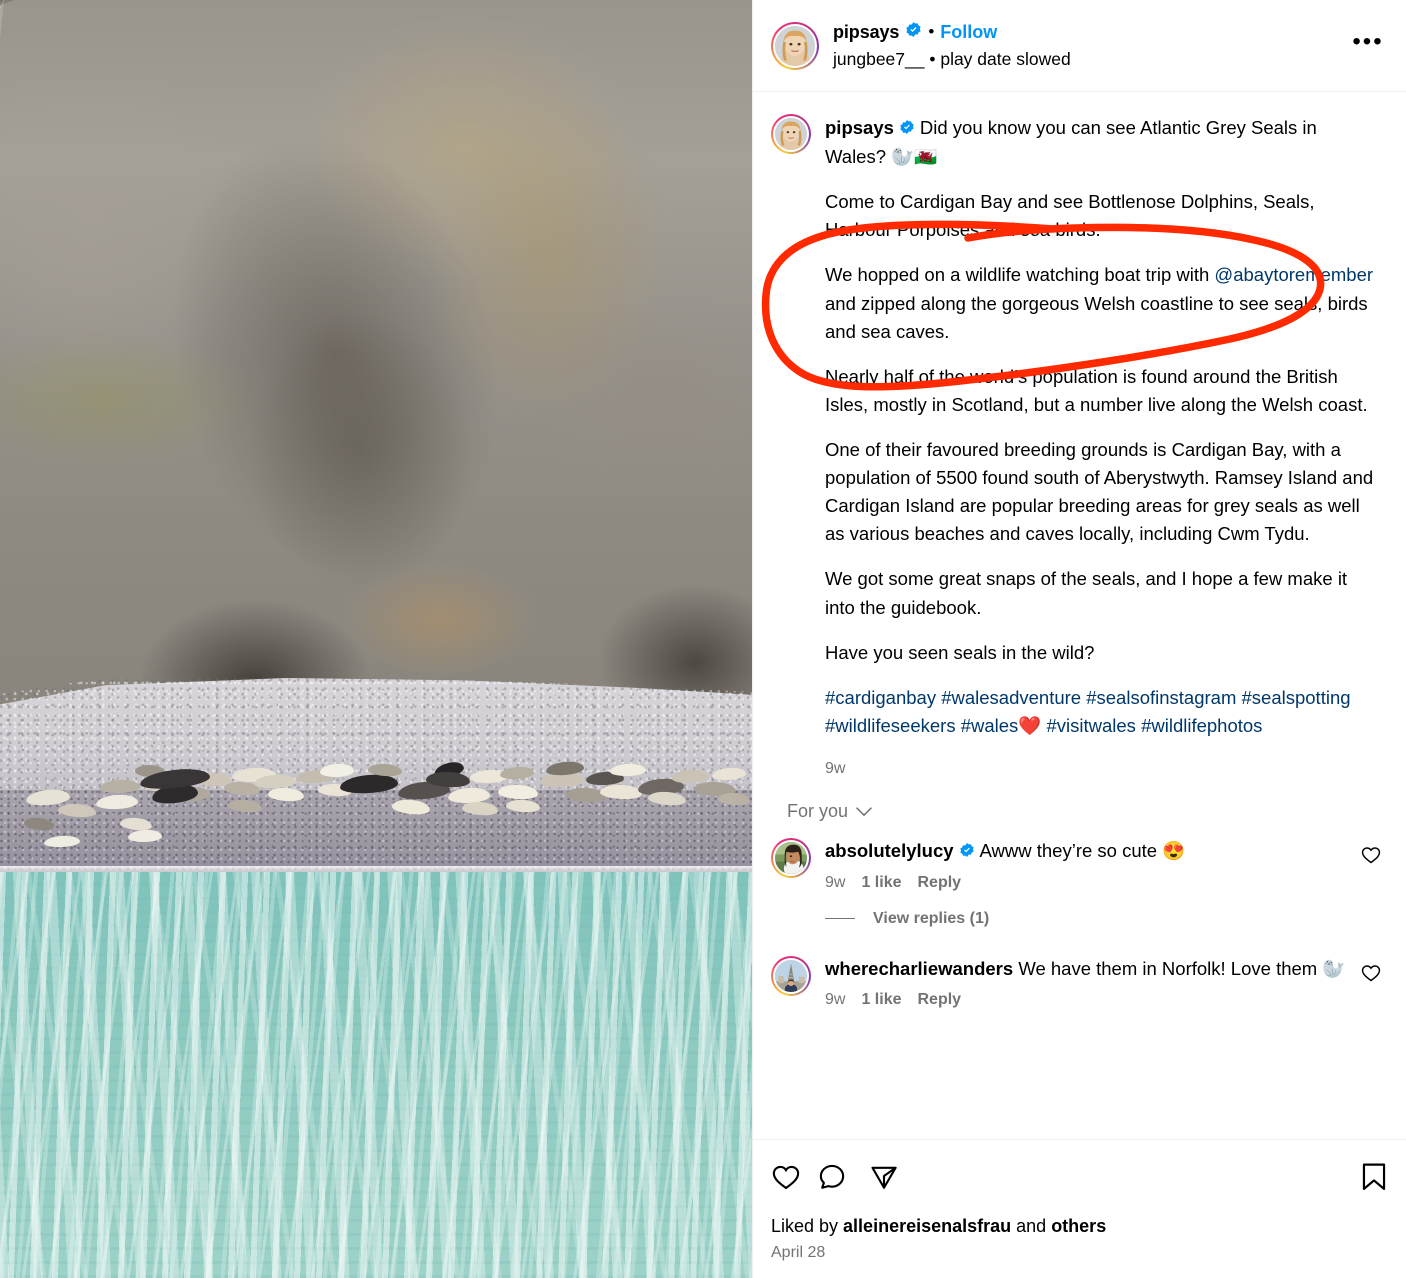 The image size is (1406, 1278). What do you see at coordinates (864, 811) in the screenshot?
I see `chevron-down-icon` at bounding box center [864, 811].